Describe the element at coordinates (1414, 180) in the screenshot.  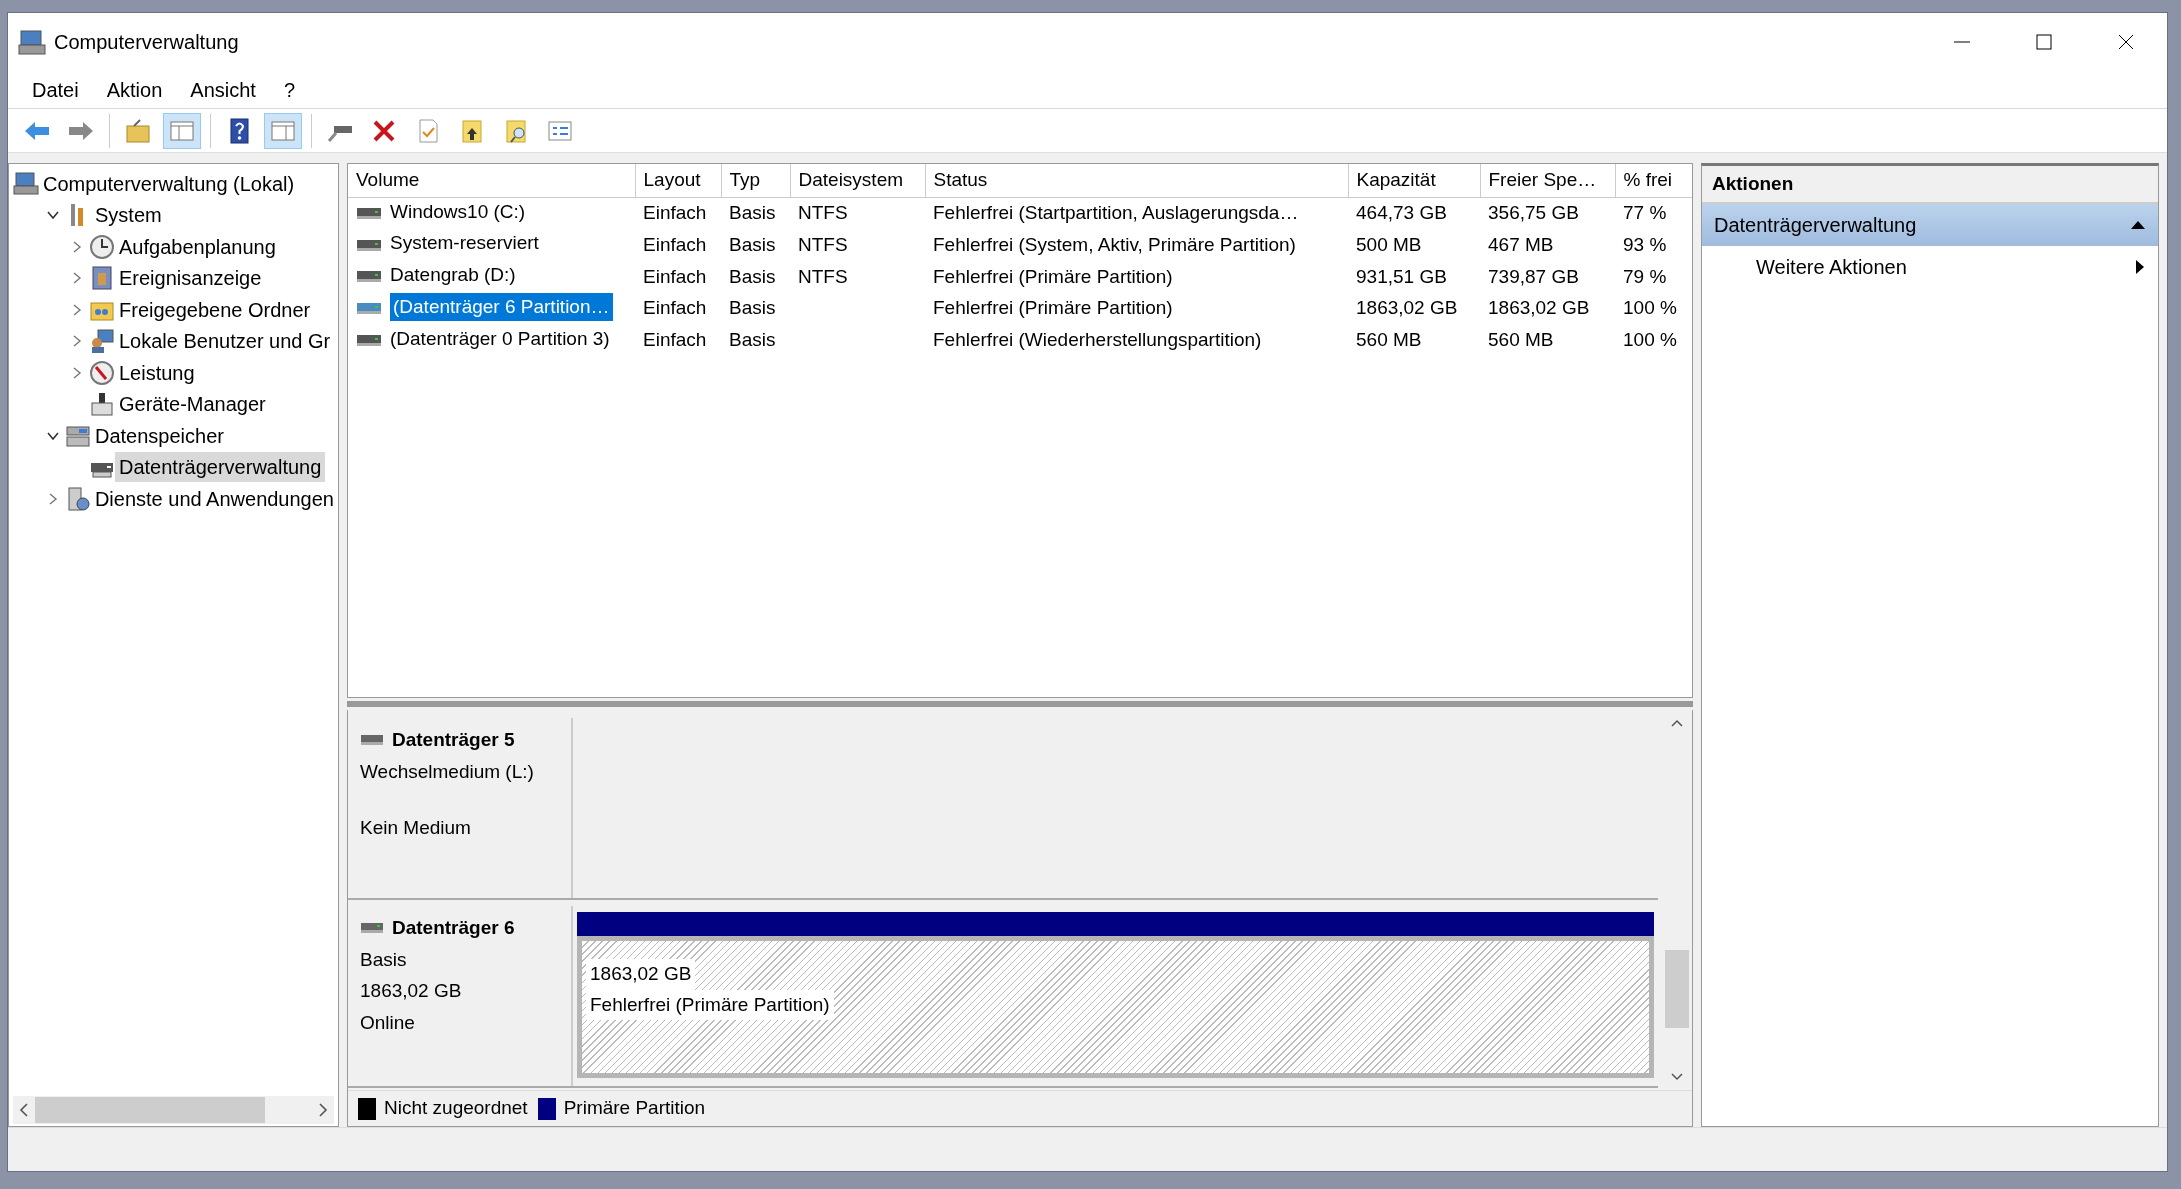
I see `column-header: Kapazität` at that location.